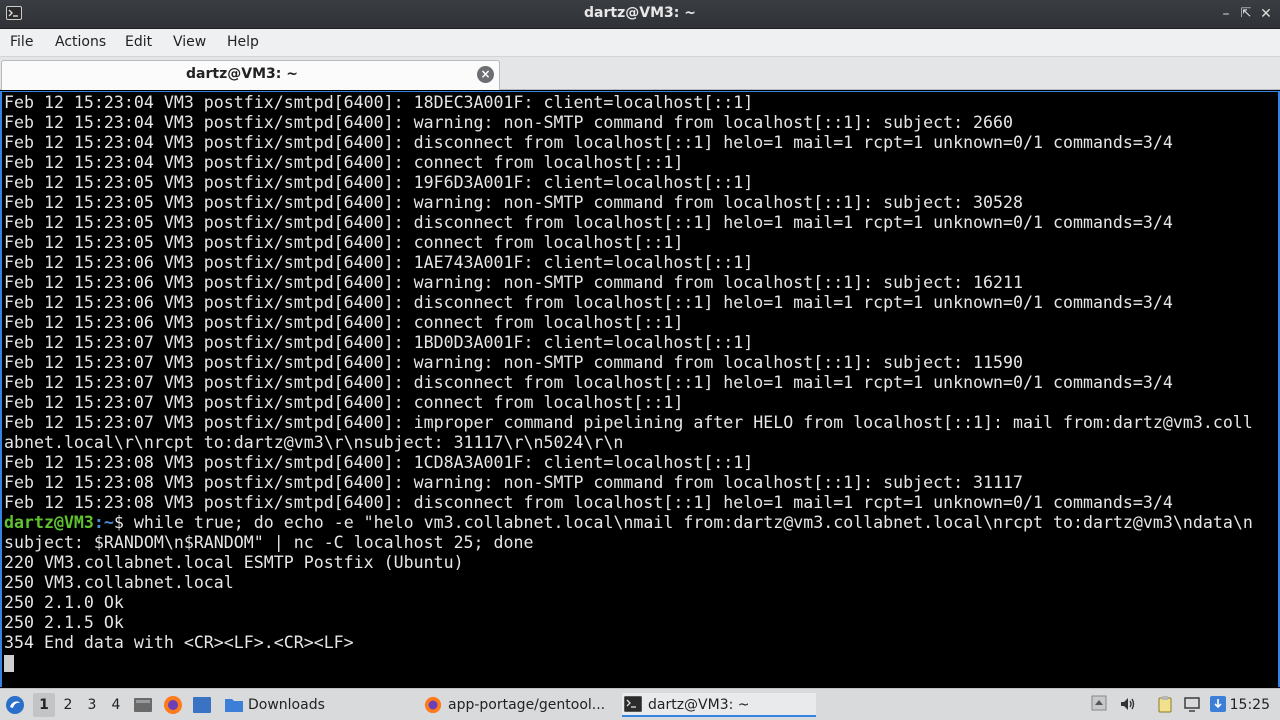 The image size is (1280, 720). What do you see at coordinates (44, 705) in the screenshot?
I see `workspace-1: 1` at bounding box center [44, 705].